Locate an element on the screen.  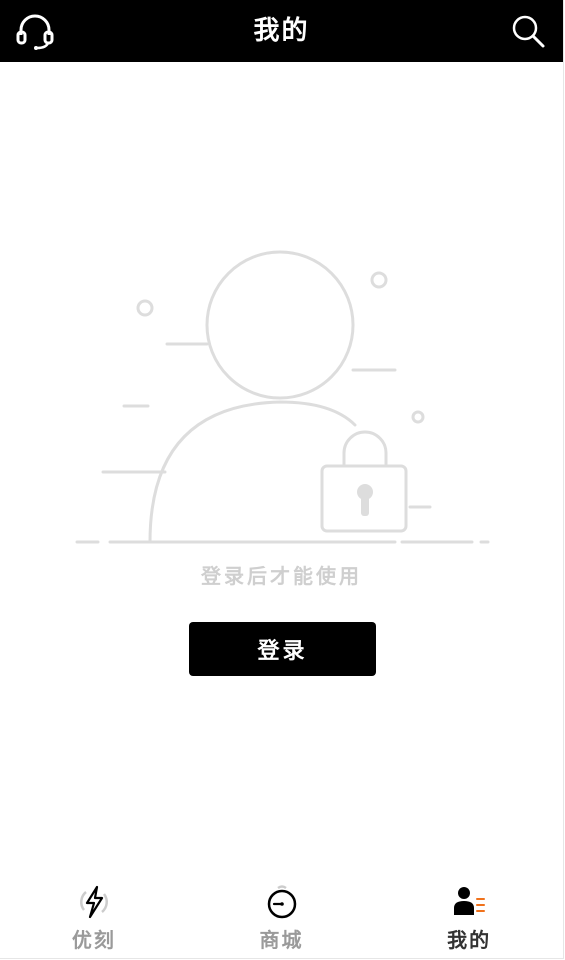
tab-youke: 优刻 is located at coordinates (94, 913).